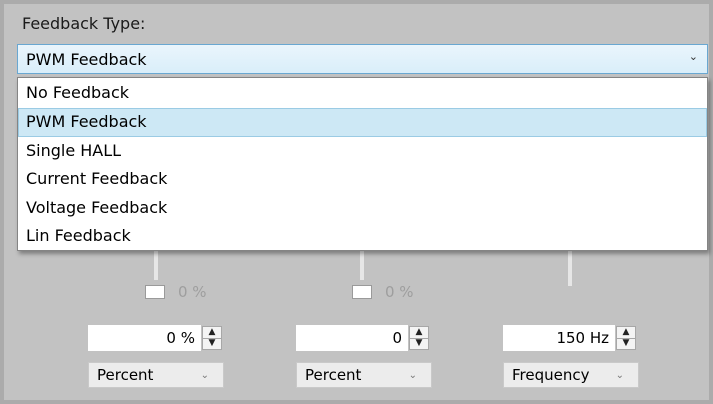 The height and width of the screenshot is (404, 713). I want to click on feedback-type-selected: PWM Feedback, so click(86, 59).